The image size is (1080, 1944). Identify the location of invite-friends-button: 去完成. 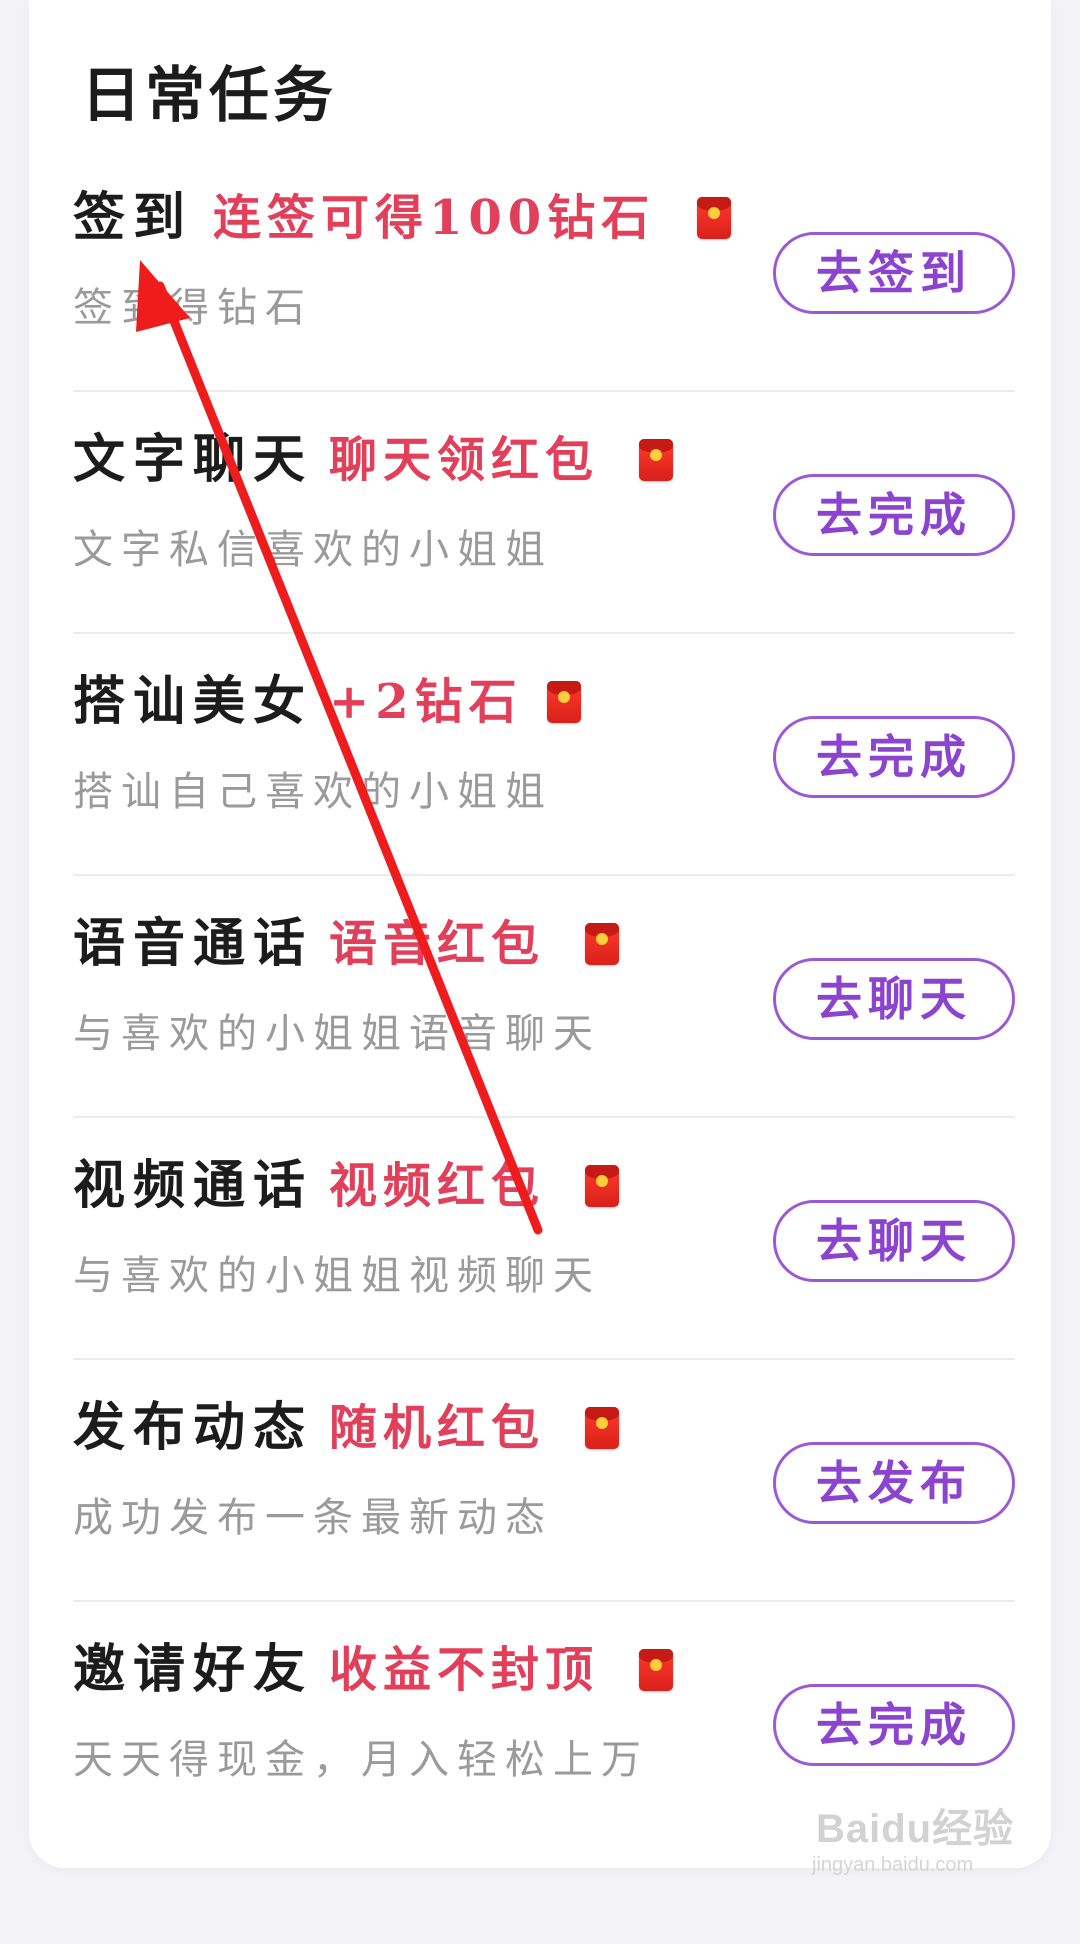
(894, 1725).